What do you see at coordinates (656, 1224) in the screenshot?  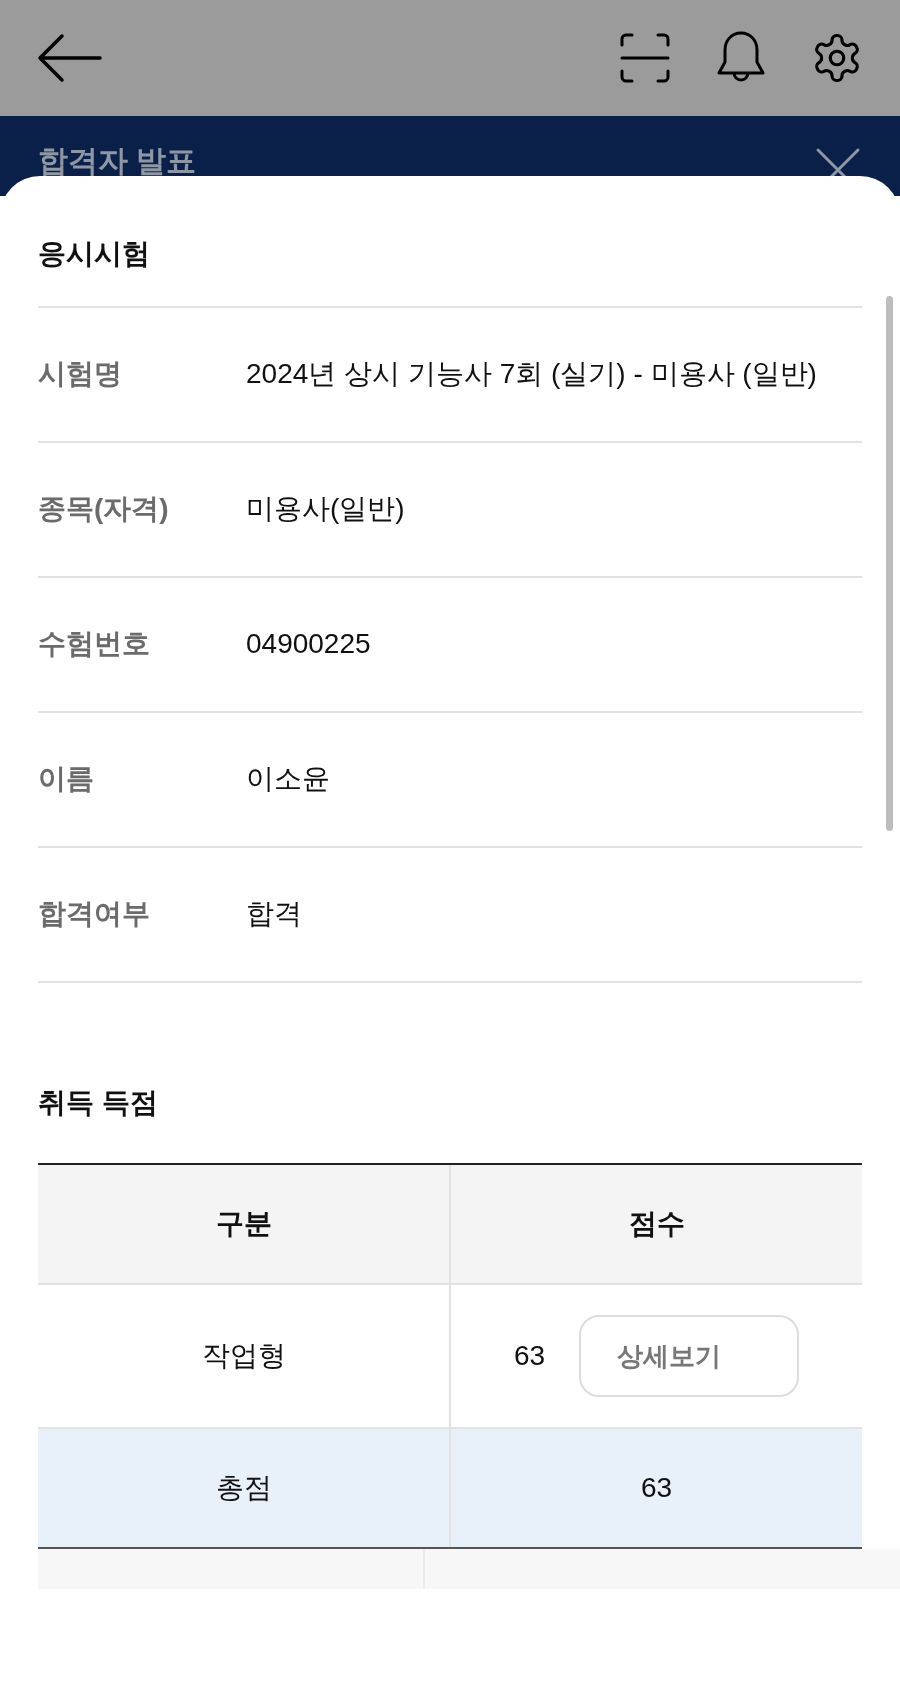 I see `column-header: 점수` at bounding box center [656, 1224].